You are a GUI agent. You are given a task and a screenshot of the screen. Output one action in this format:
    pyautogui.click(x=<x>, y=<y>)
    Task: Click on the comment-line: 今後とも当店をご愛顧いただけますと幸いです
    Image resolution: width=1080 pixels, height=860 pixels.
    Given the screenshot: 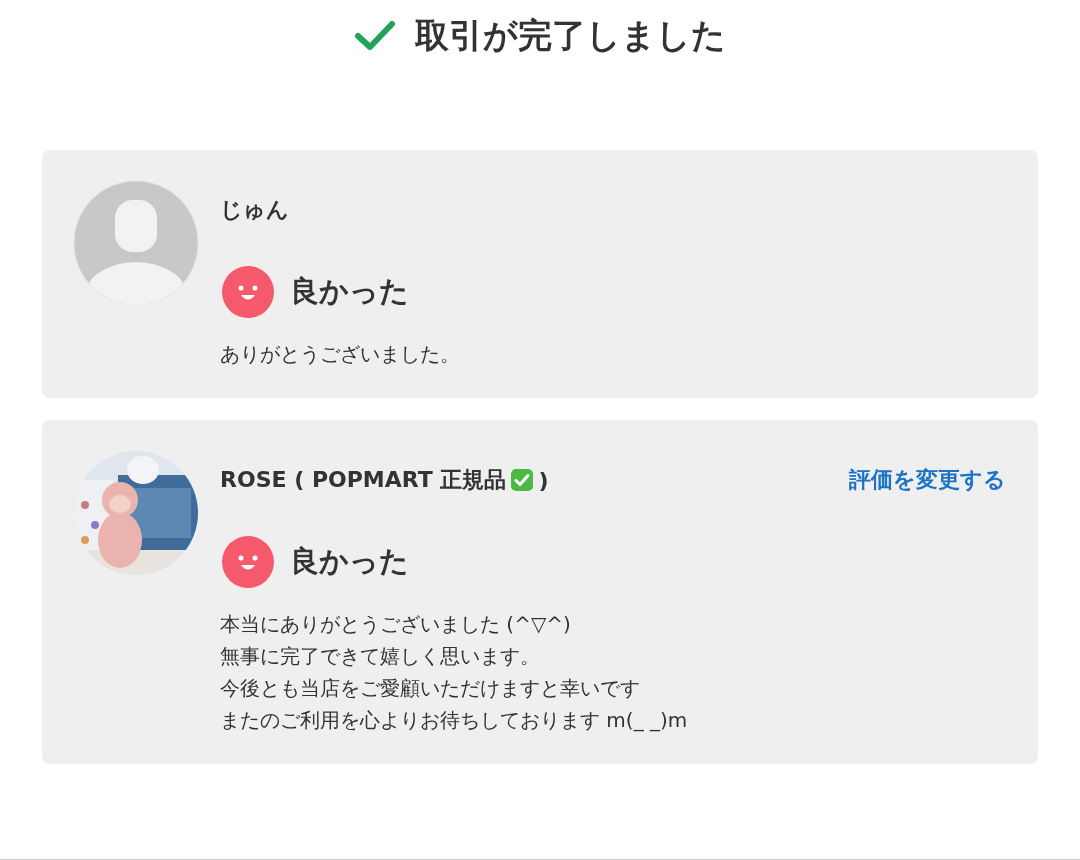 What is the action you would take?
    pyautogui.click(x=430, y=688)
    